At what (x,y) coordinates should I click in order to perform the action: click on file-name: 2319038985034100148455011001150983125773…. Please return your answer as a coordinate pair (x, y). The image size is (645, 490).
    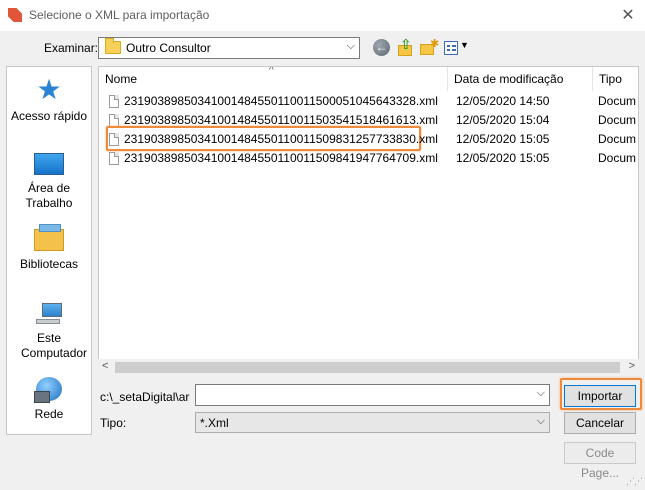
    Looking at the image, I should click on (281, 139).